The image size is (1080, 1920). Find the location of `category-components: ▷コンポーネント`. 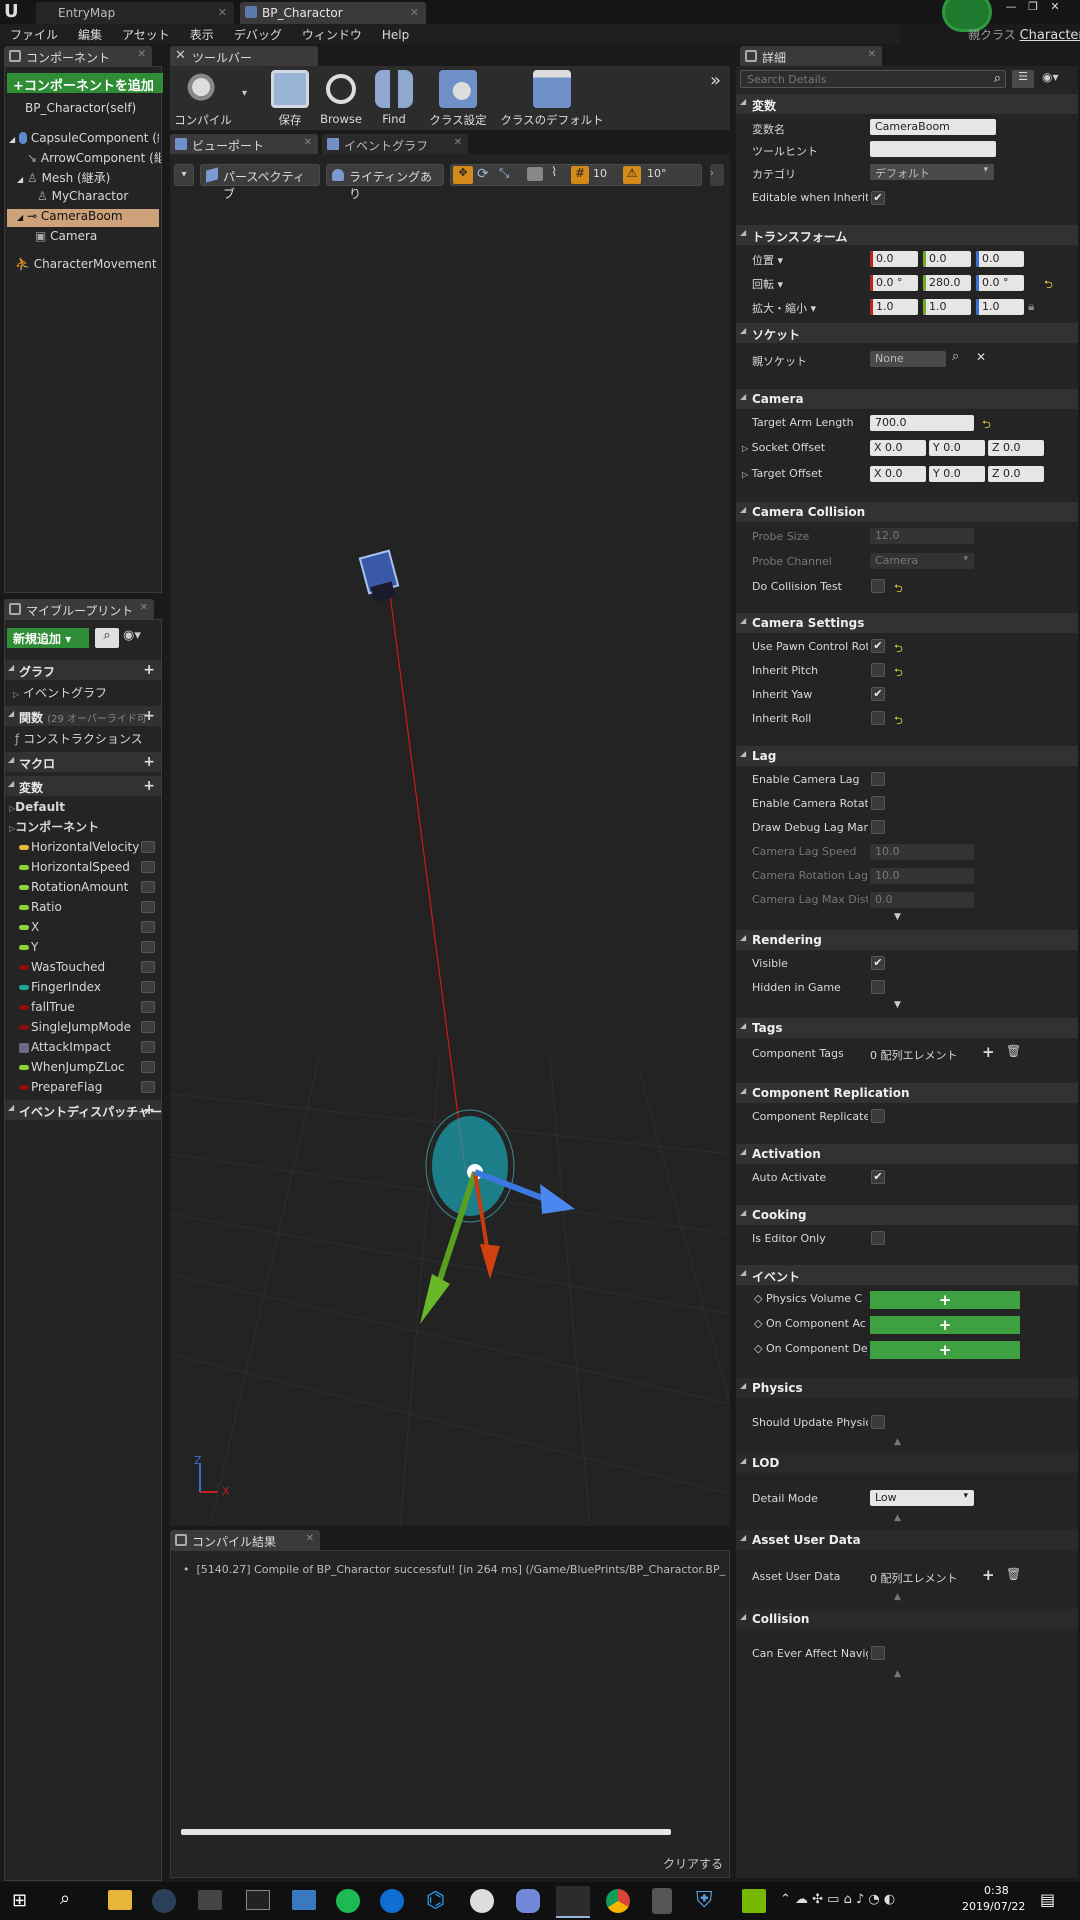

category-components: ▷コンポーネント is located at coordinates (83, 826).